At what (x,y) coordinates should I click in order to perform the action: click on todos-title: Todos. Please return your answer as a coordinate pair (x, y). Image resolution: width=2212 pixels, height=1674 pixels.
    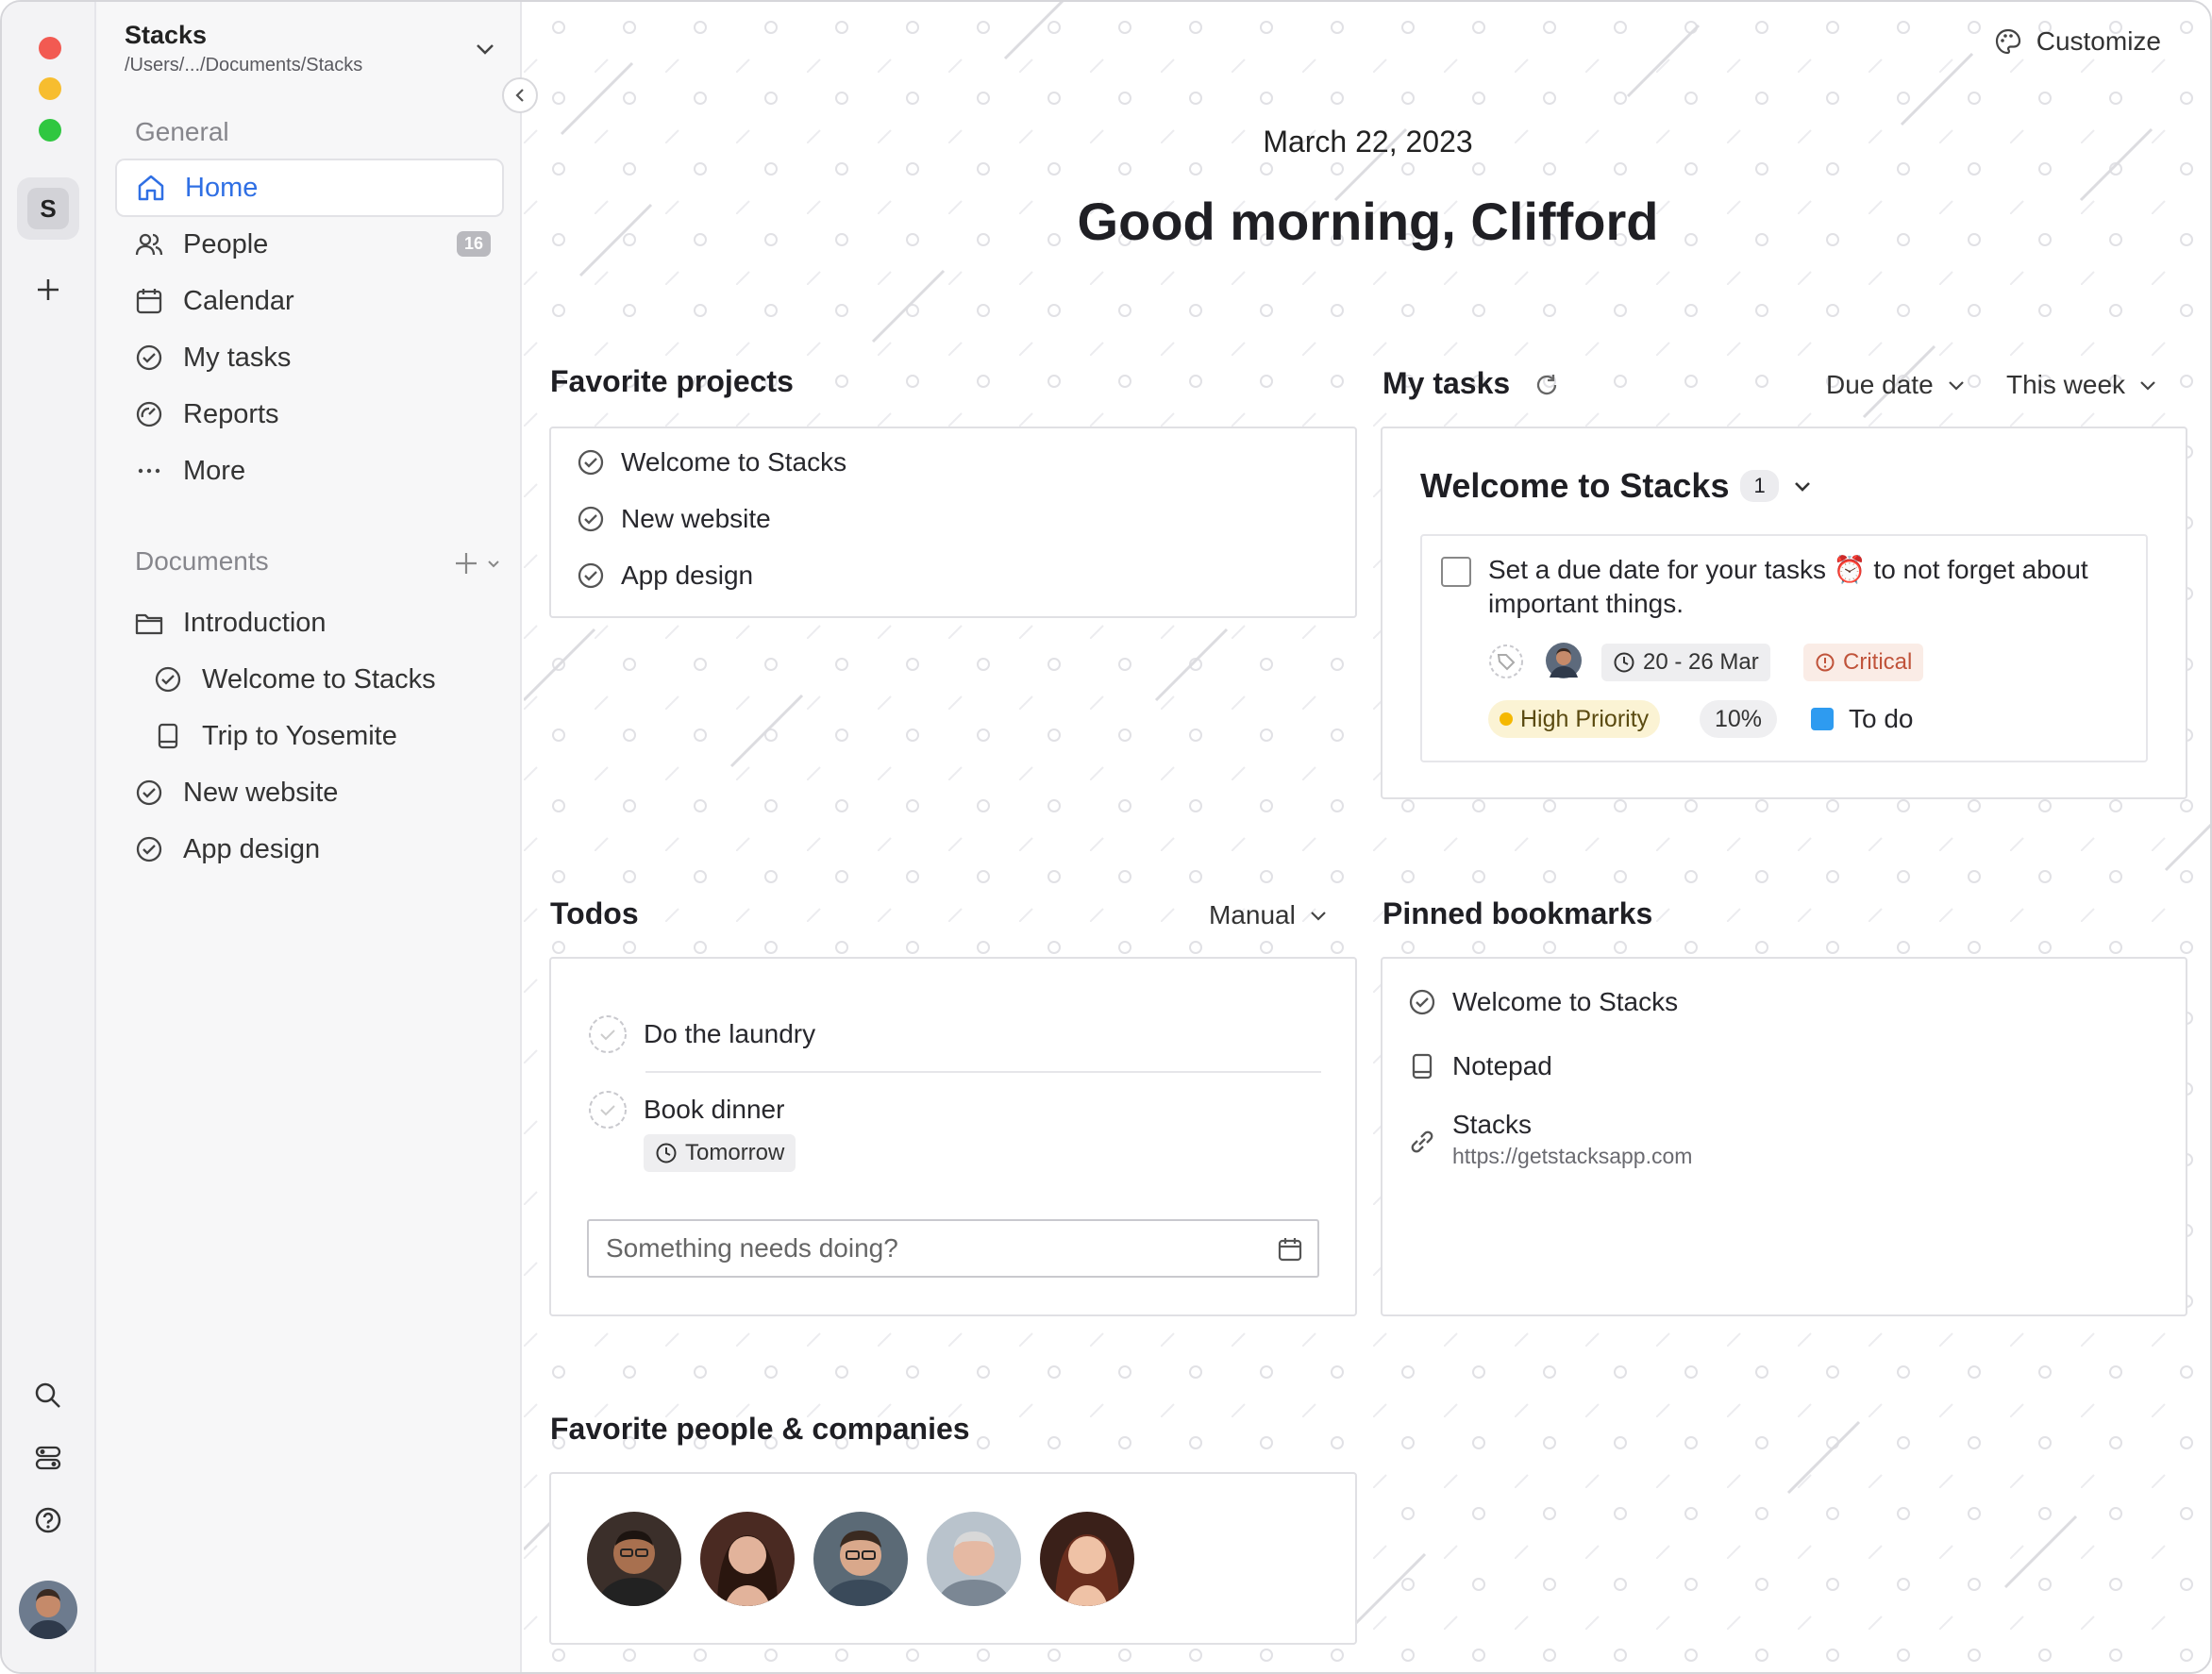
    Looking at the image, I should click on (595, 913).